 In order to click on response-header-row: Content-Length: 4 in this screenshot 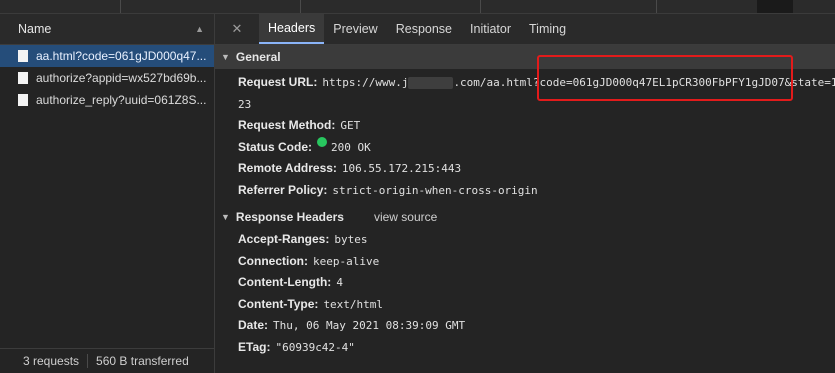, I will do `click(525, 283)`.